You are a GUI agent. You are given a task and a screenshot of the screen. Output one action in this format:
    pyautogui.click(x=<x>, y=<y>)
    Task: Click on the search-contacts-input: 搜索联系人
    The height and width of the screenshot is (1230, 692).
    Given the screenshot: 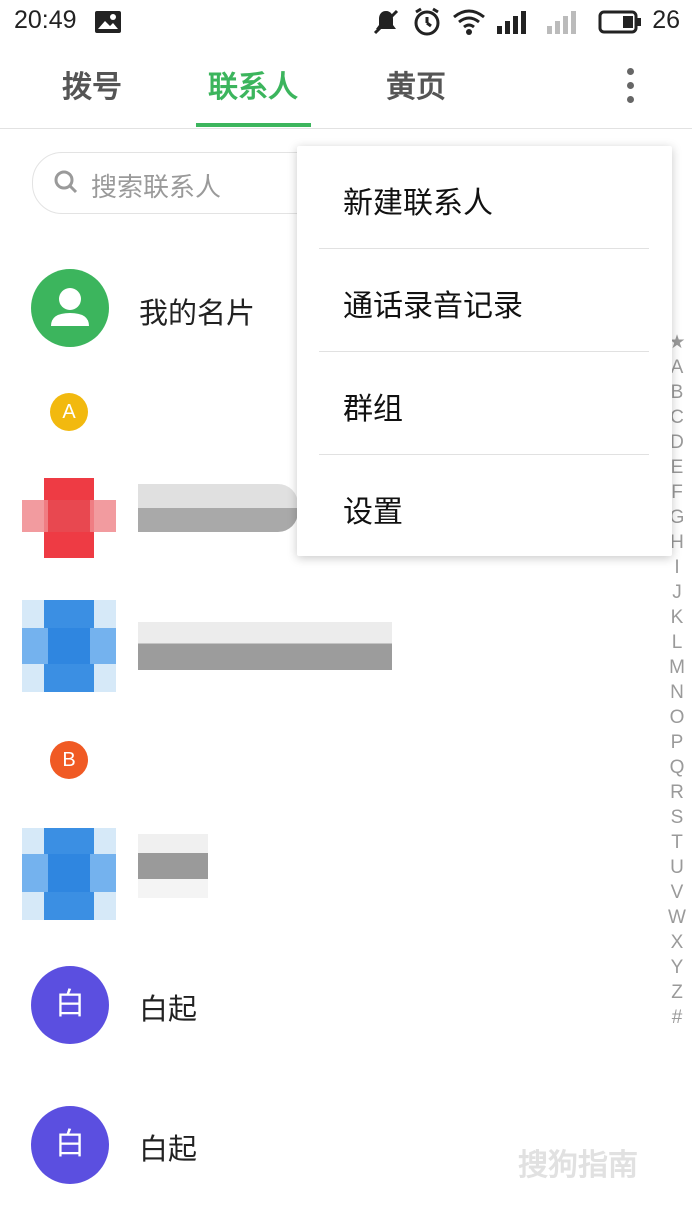 What is the action you would take?
    pyautogui.click(x=183, y=183)
    